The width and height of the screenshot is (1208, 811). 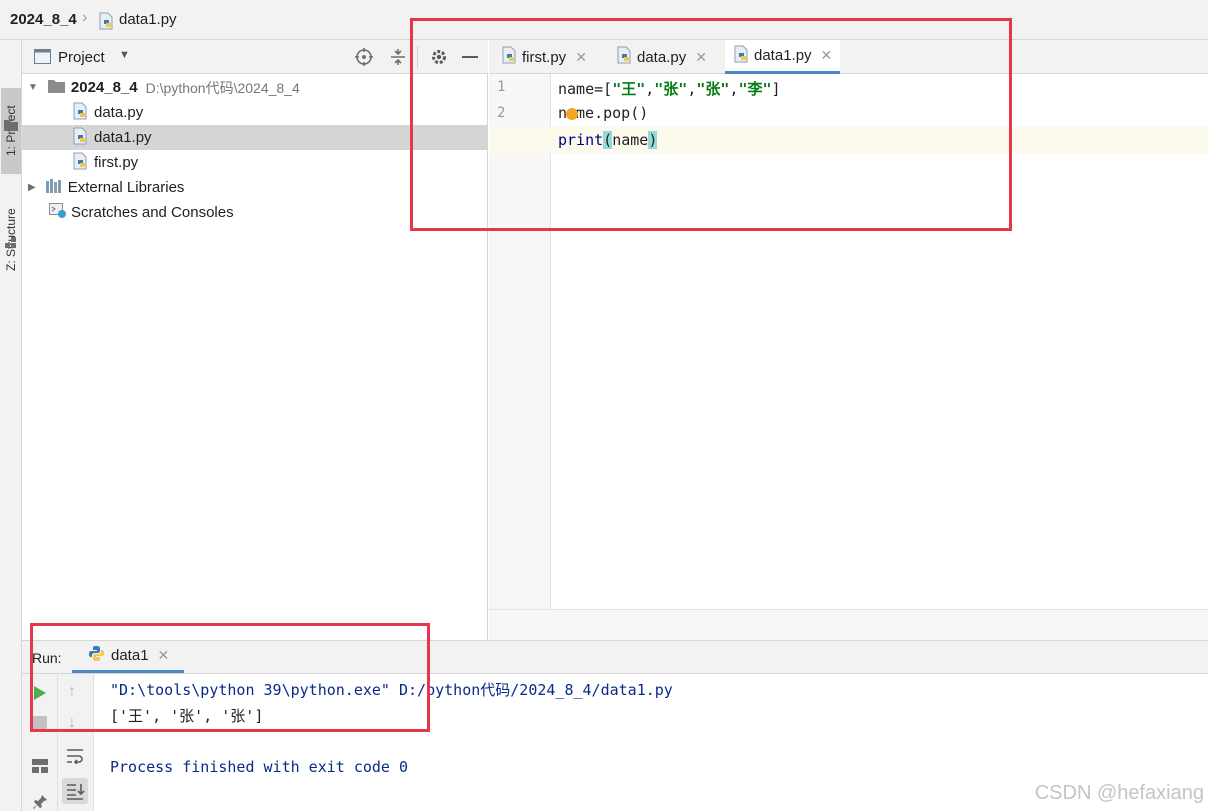 I want to click on highlight-box-editor, so click(x=711, y=124).